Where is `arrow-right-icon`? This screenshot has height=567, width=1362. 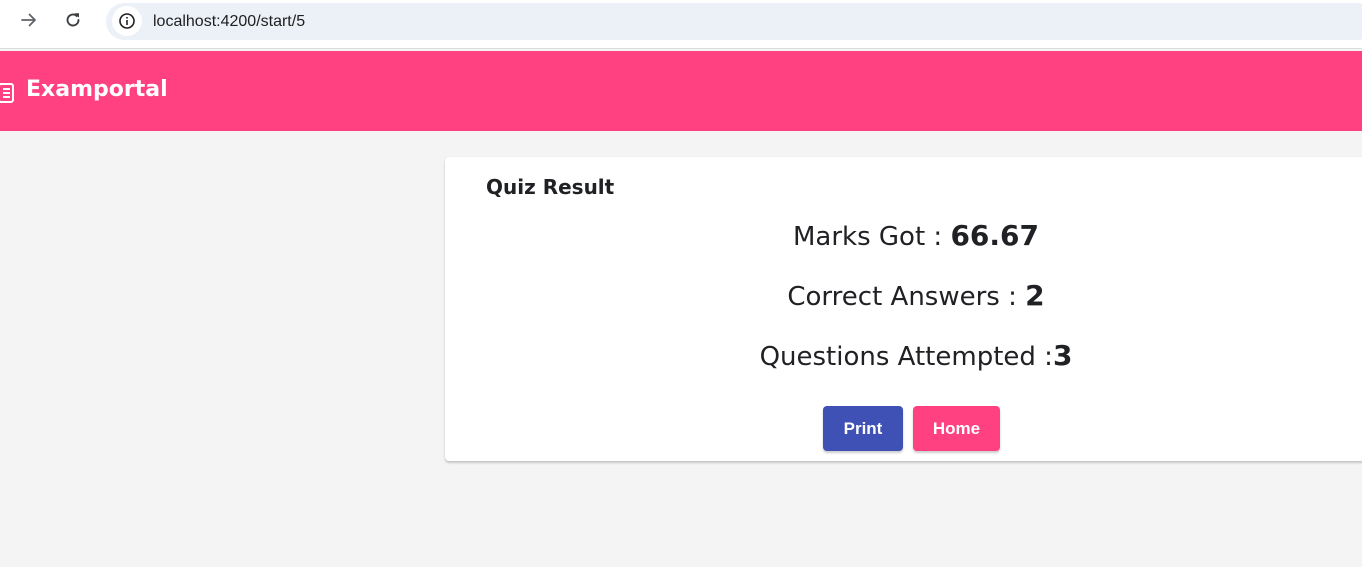 arrow-right-icon is located at coordinates (29, 22).